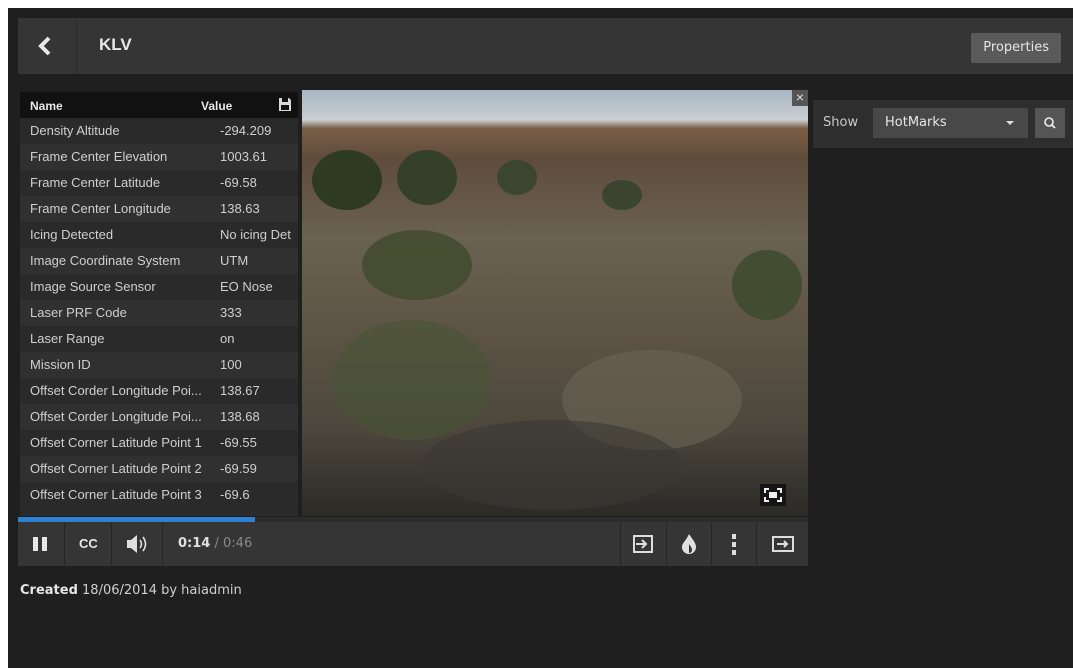 Image resolution: width=1073 pixels, height=668 pixels. What do you see at coordinates (93, 286) in the screenshot?
I see `row-name: Image Source Sensor` at bounding box center [93, 286].